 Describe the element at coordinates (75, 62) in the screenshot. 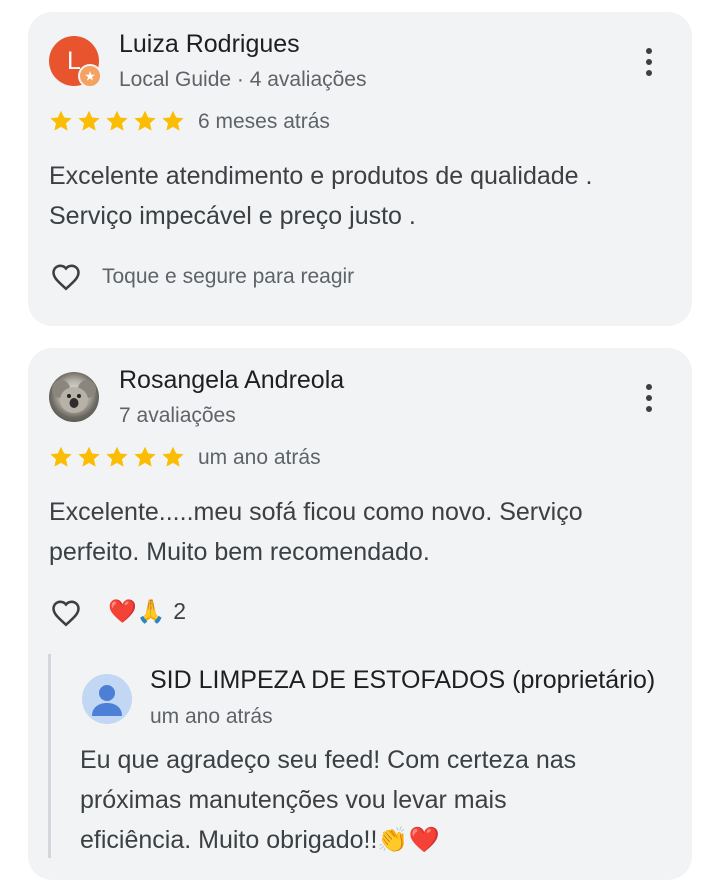

I see `avatar: L` at that location.